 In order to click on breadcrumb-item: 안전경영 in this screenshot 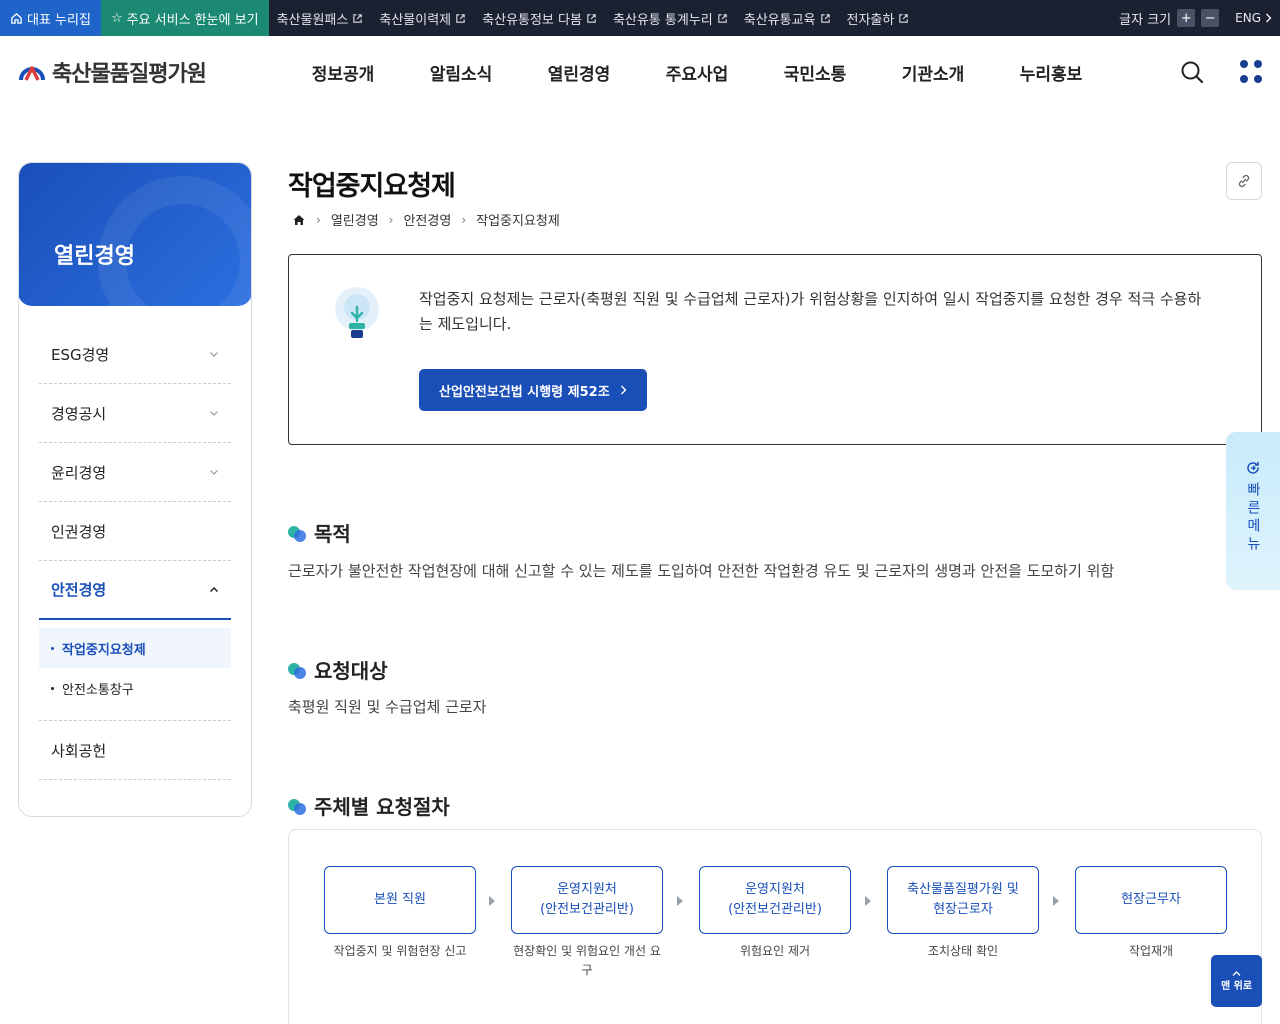, I will do `click(427, 219)`.